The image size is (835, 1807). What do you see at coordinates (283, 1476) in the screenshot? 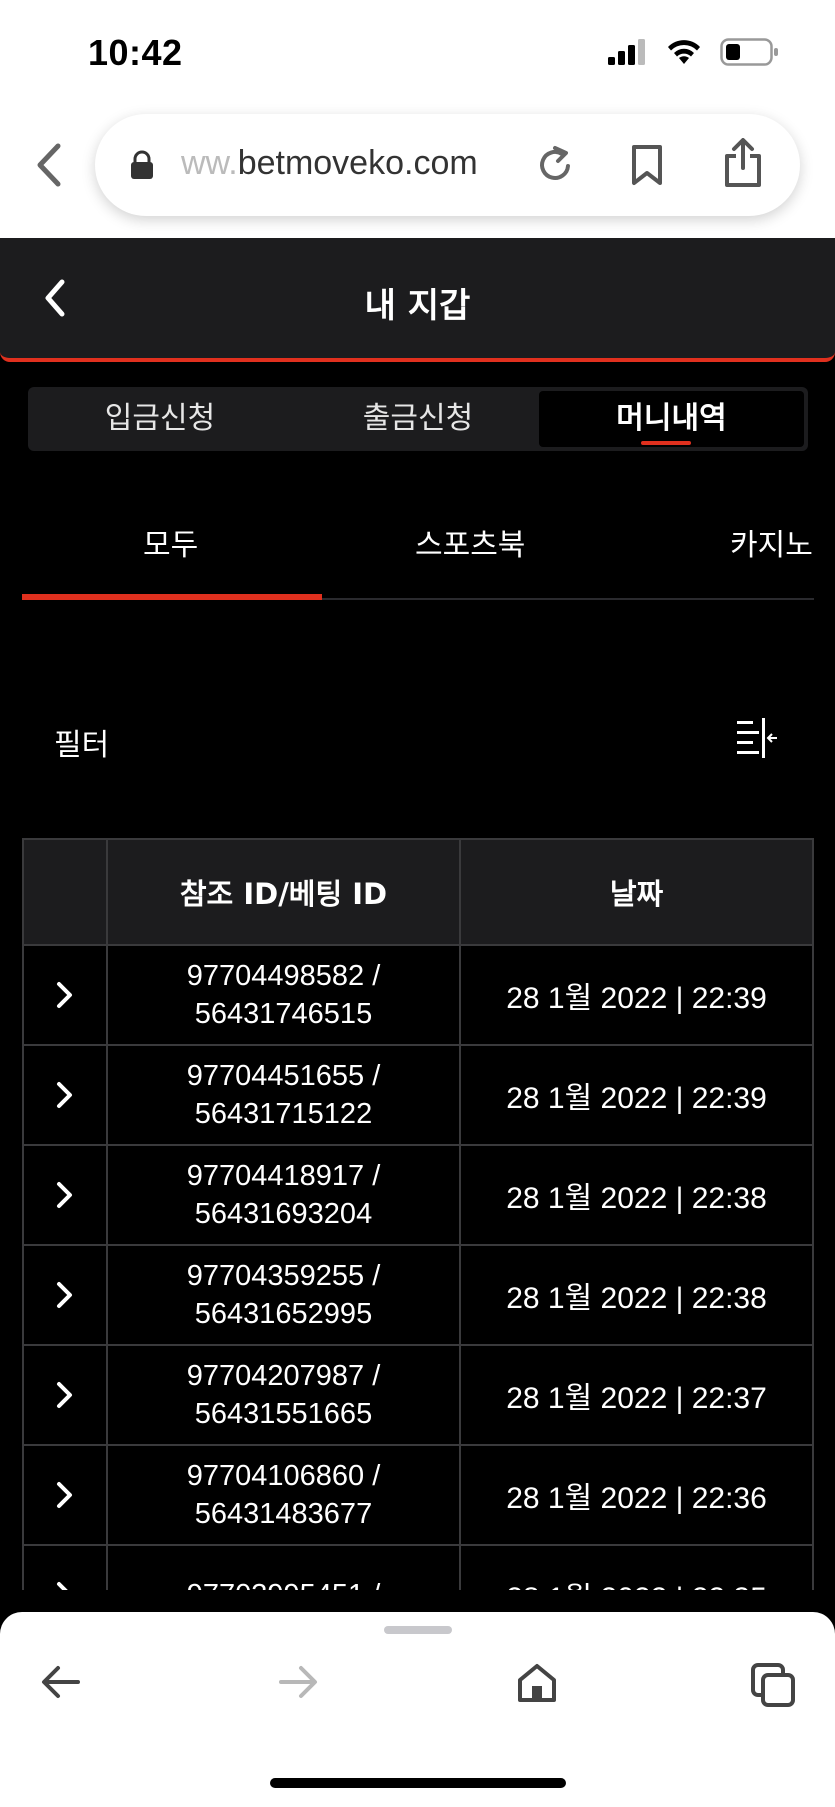
I see `ref-id: 97704106860 /` at bounding box center [283, 1476].